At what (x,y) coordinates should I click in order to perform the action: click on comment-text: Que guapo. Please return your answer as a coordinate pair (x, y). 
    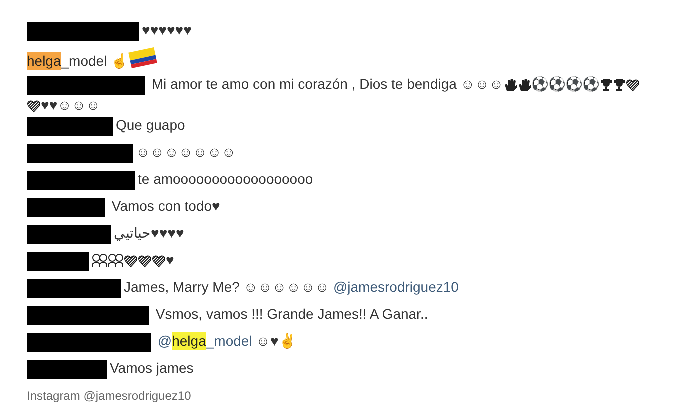
    Looking at the image, I should click on (151, 124).